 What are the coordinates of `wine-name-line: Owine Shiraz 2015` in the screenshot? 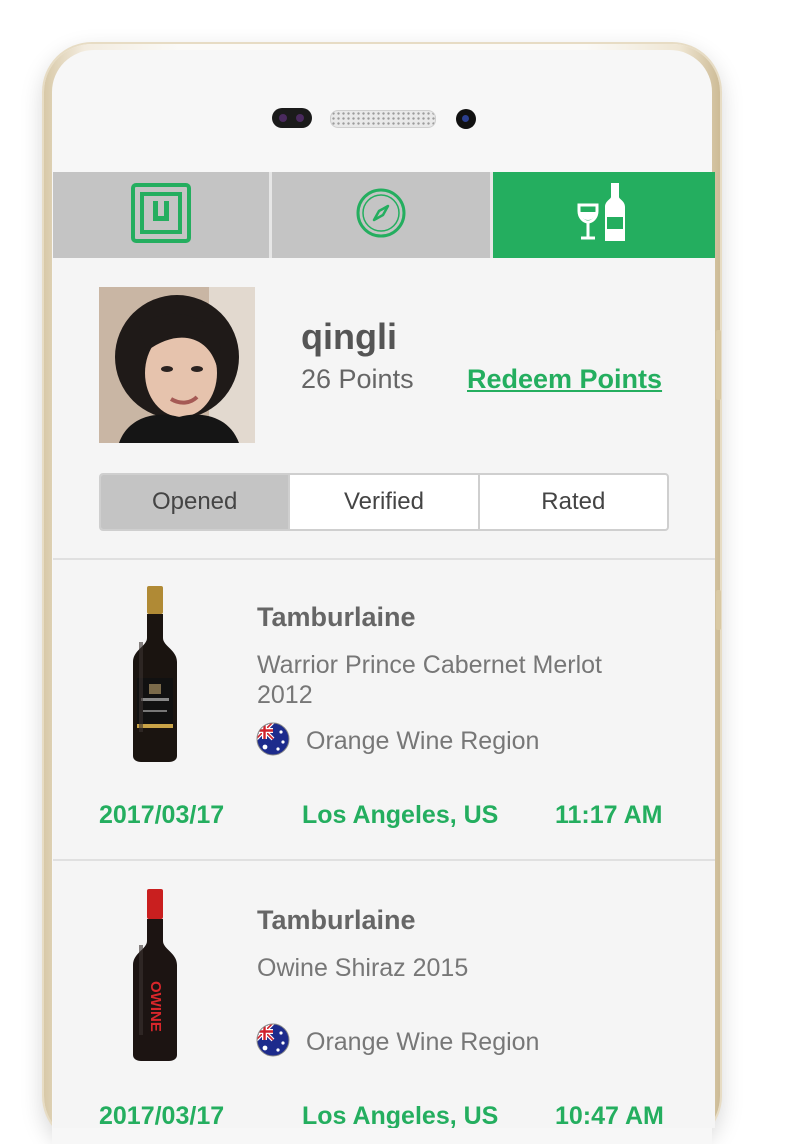 It's located at (363, 968).